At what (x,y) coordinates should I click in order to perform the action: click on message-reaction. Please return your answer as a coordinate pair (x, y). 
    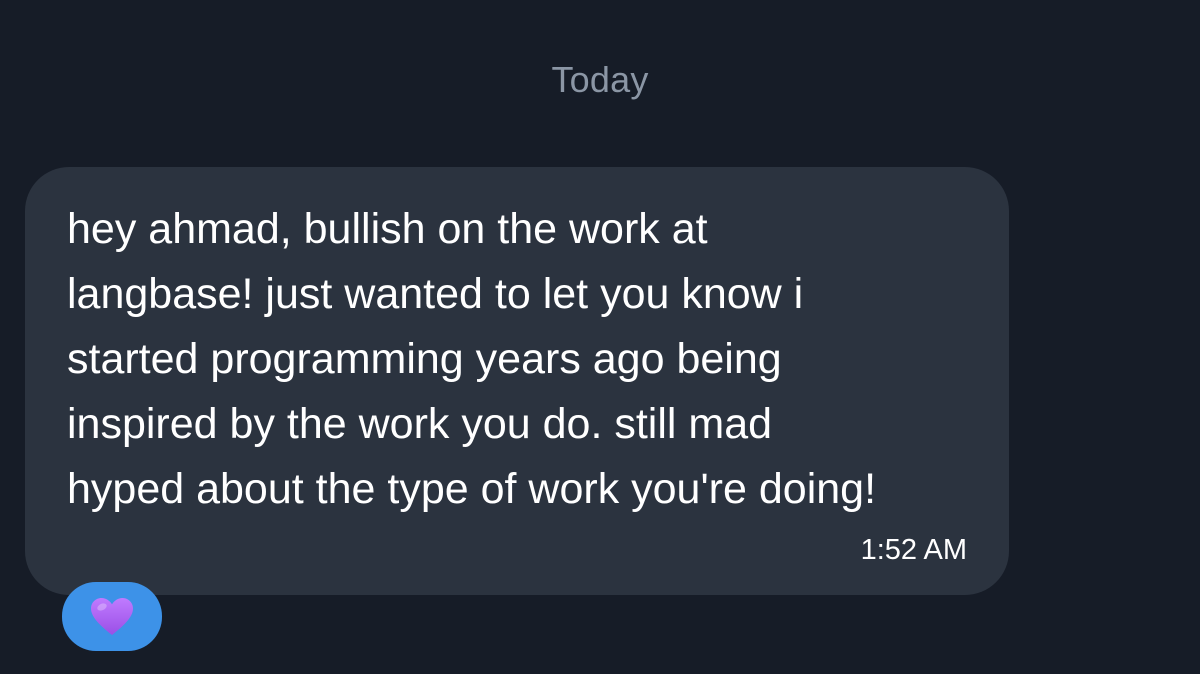
    Looking at the image, I should click on (112, 616).